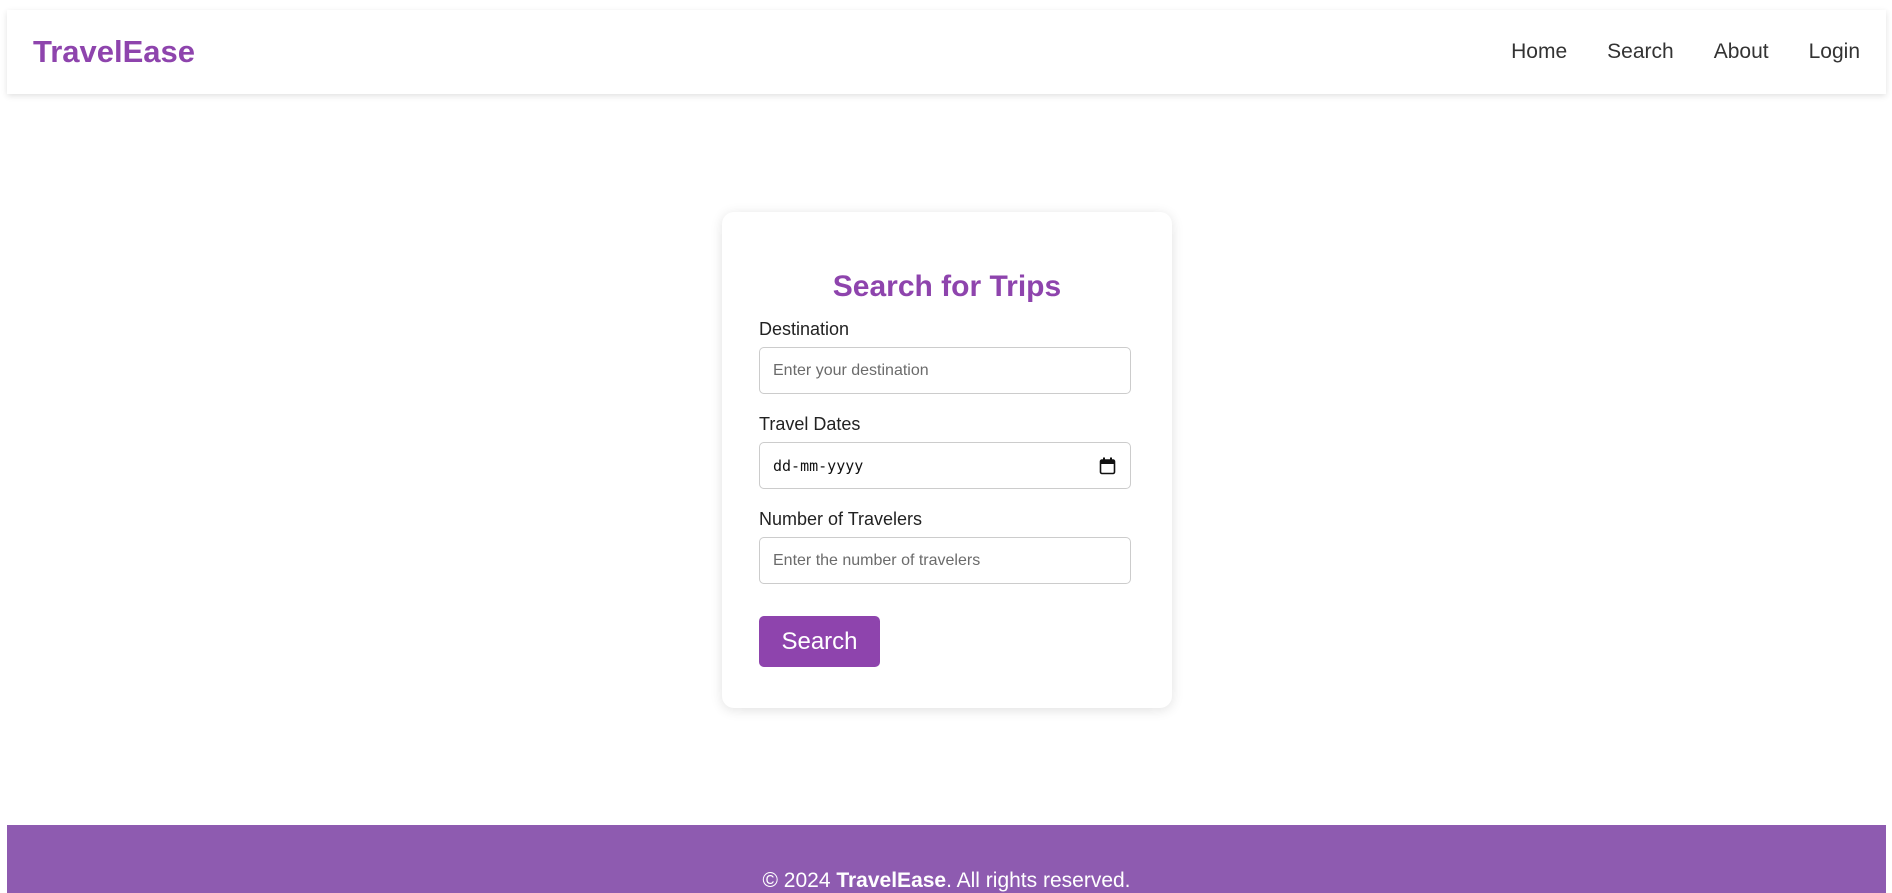  Describe the element at coordinates (819, 641) in the screenshot. I see `search-button: Search` at that location.